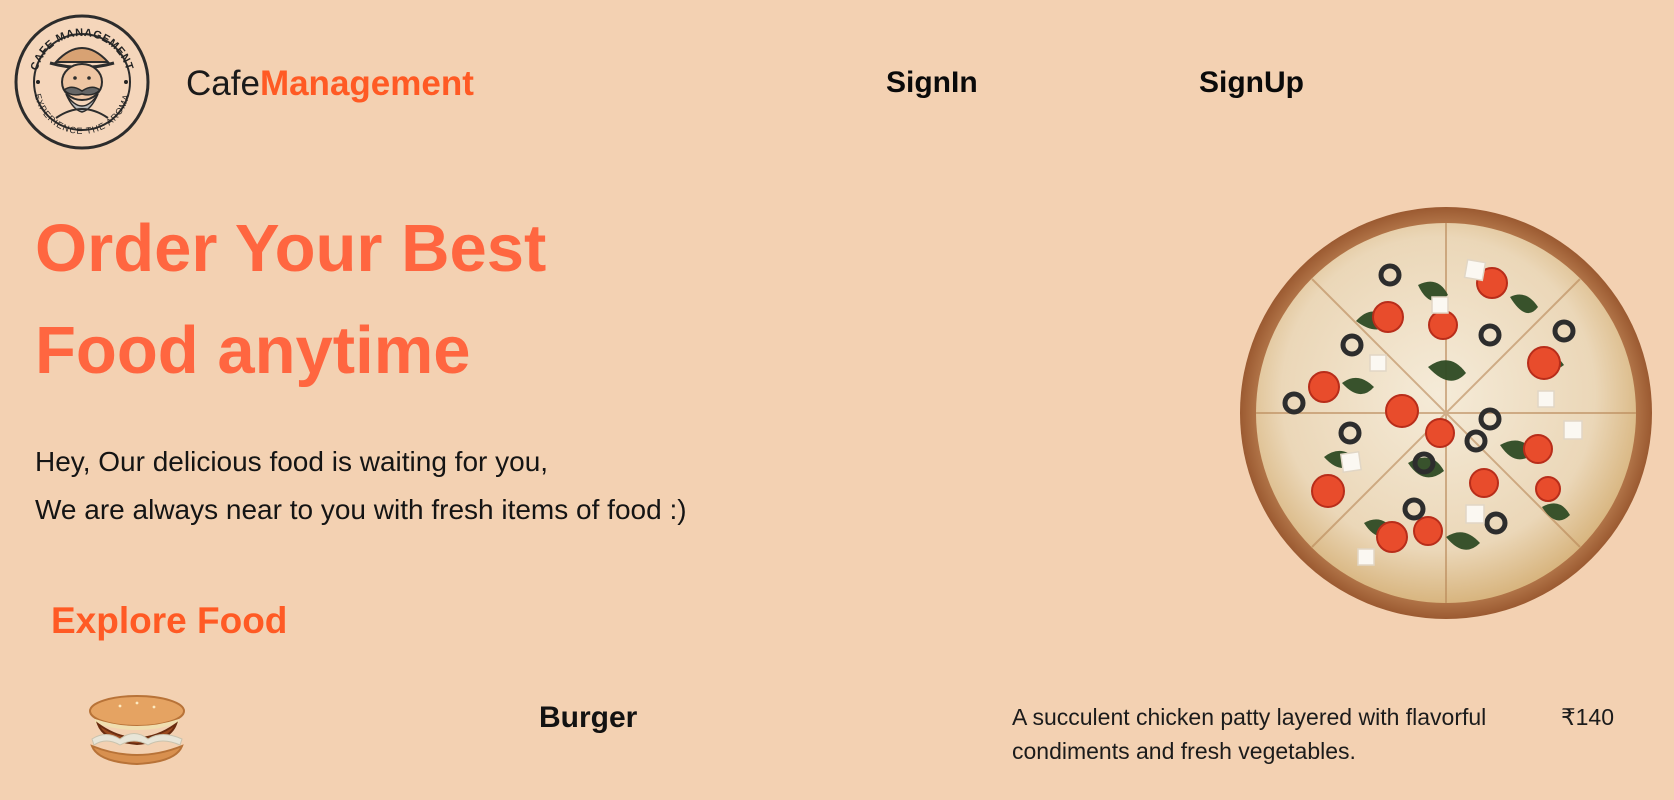 This screenshot has height=800, width=1674. Describe the element at coordinates (169, 620) in the screenshot. I see `explore-food-title: Explore Food` at that location.